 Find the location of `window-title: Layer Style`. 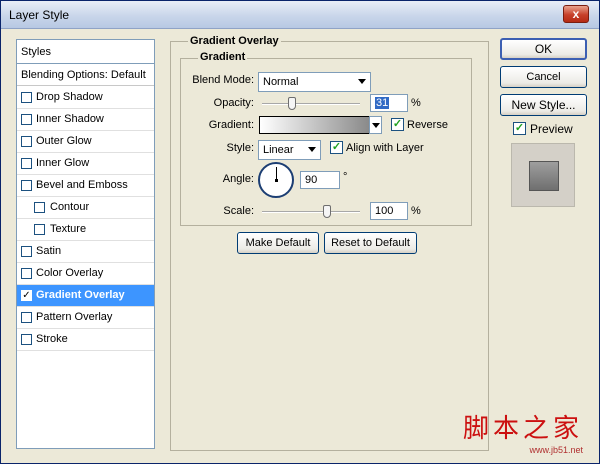

window-title: Layer Style is located at coordinates (39, 15).